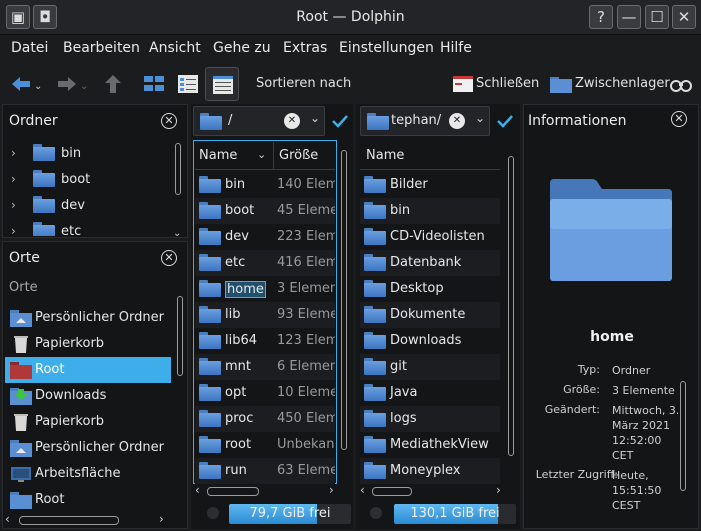 This screenshot has height=531, width=701. I want to click on close-button: ✕, so click(684, 17).